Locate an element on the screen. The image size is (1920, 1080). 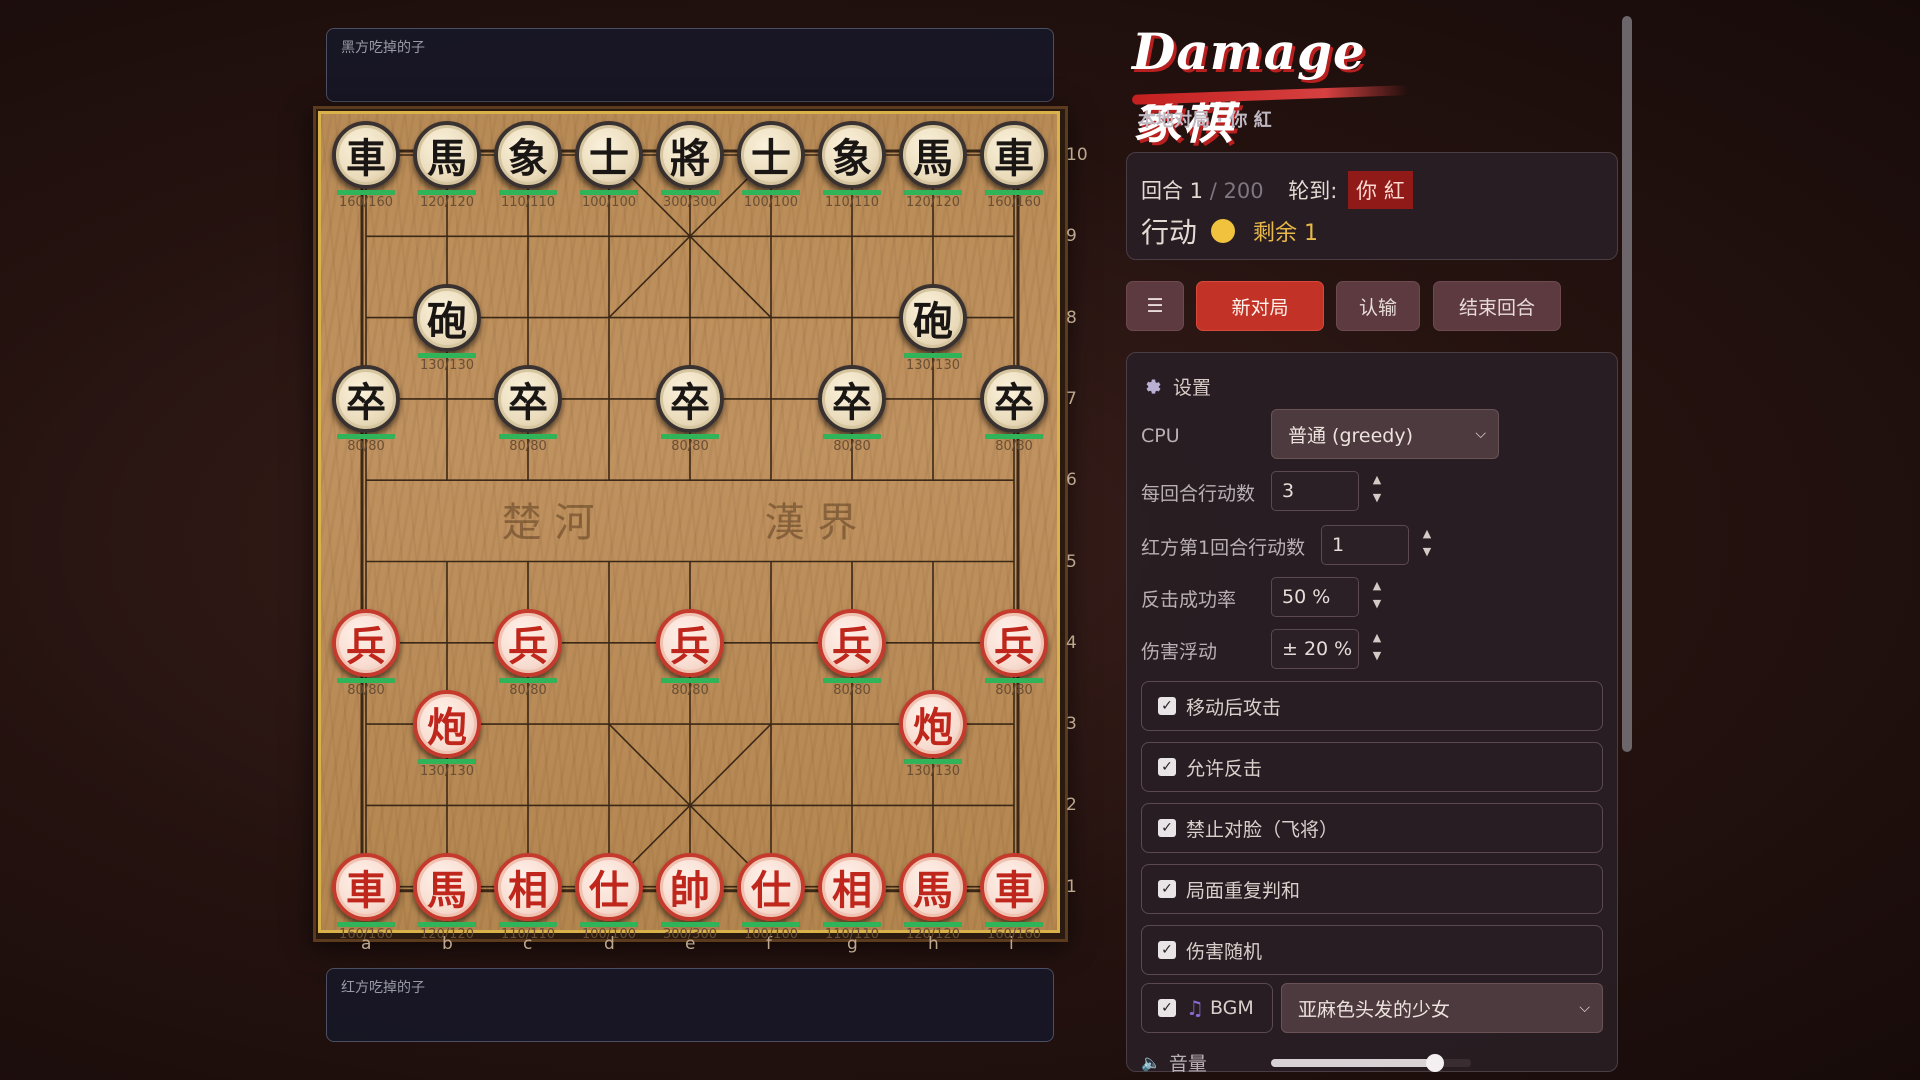
damage-variance-stepper: ▲ ▼ is located at coordinates (1377, 648).